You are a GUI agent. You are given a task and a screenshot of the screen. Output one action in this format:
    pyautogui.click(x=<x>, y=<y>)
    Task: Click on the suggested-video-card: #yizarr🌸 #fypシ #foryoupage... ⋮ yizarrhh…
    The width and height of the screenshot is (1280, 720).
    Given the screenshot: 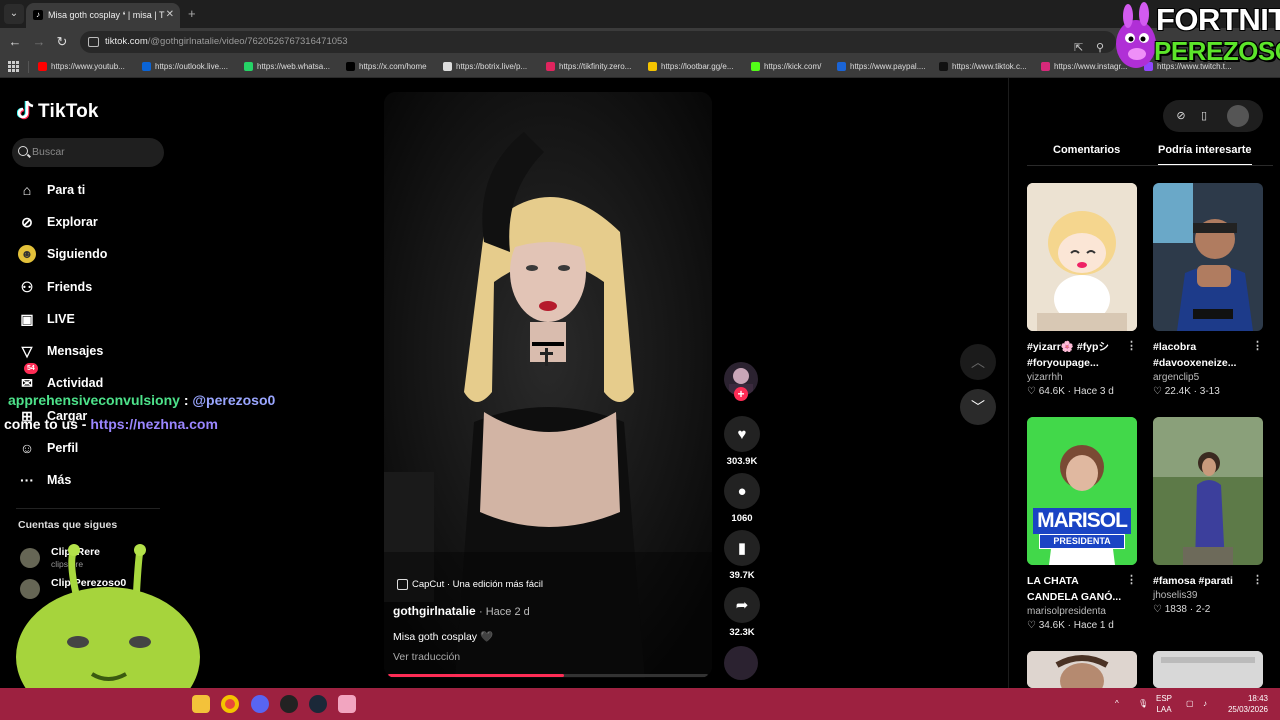 What is the action you would take?
    pyautogui.click(x=1083, y=290)
    